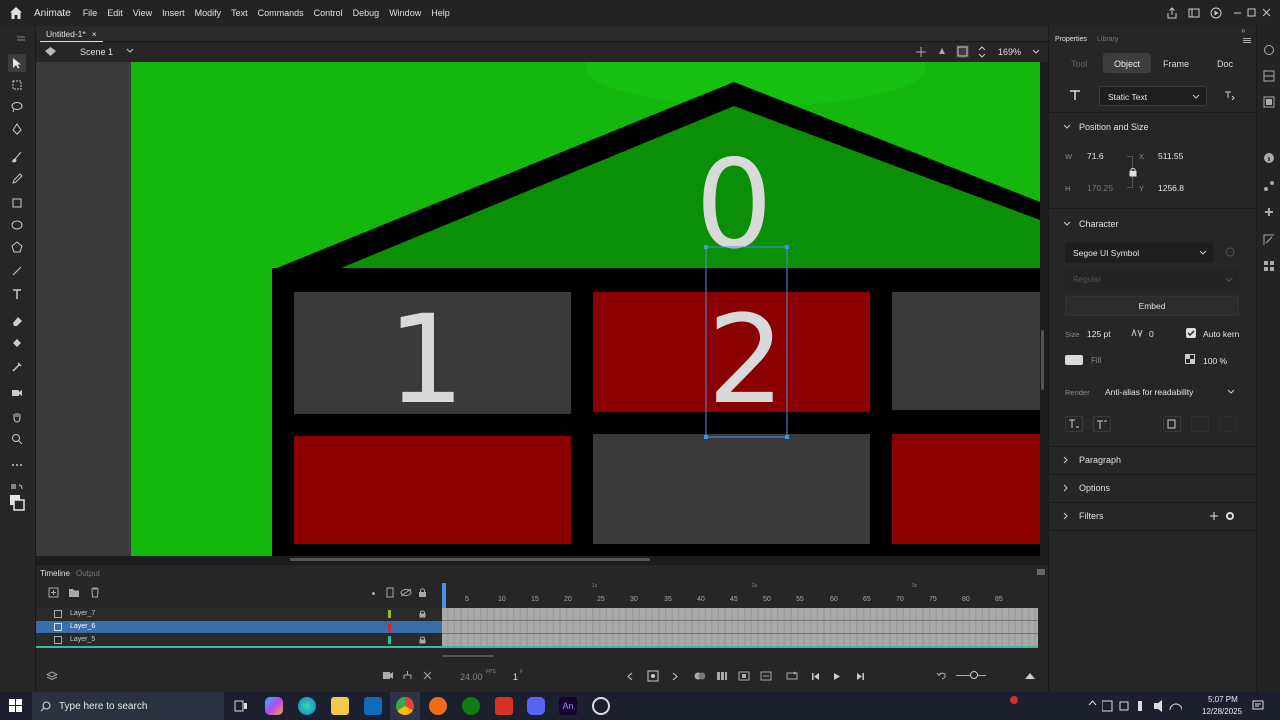 This screenshot has height=720, width=1280. I want to click on center-frame-icon, so click(744, 676).